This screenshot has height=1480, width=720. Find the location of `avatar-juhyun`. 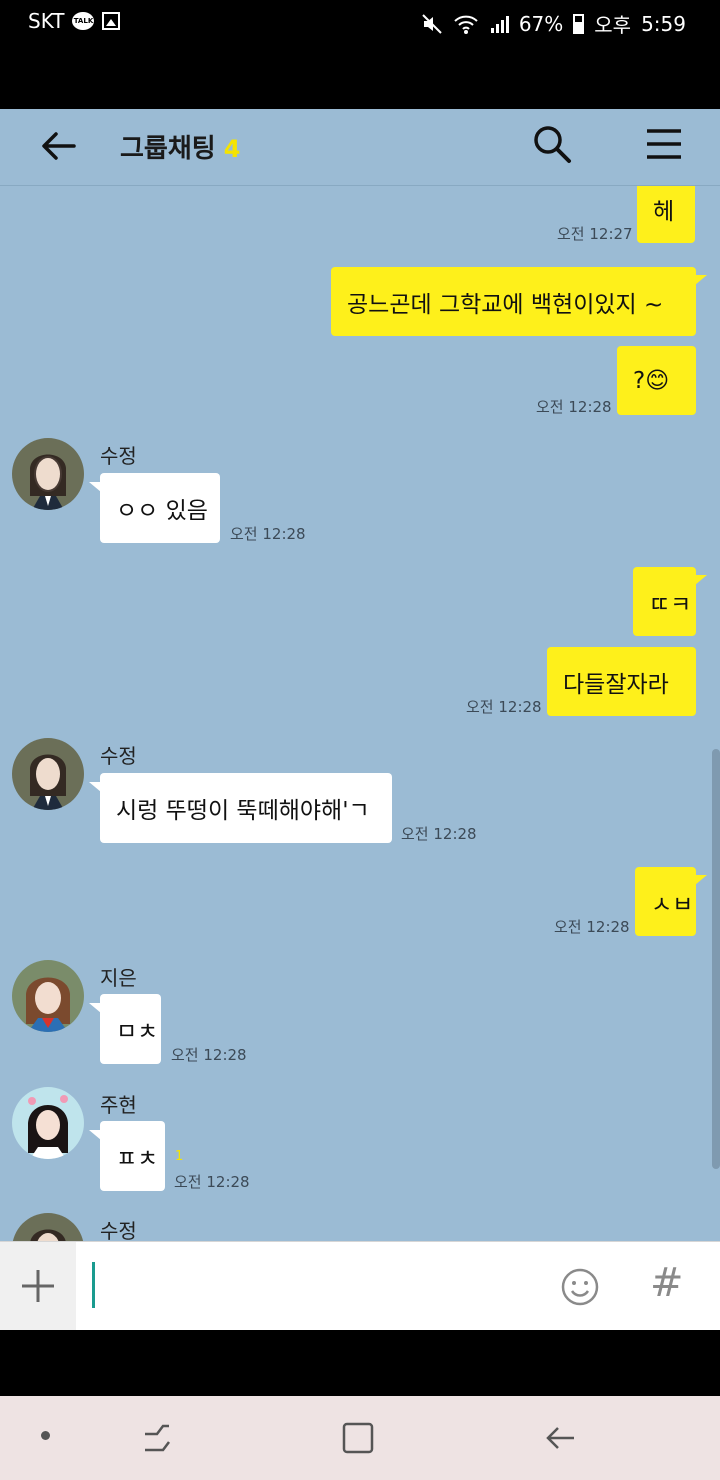

avatar-juhyun is located at coordinates (48, 1123).